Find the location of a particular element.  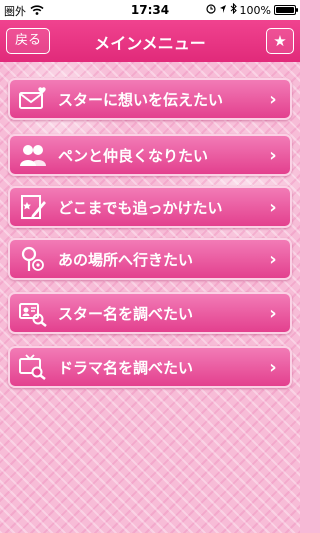

status-bar: 圏外 17:34 100% is located at coordinates (150, 10).